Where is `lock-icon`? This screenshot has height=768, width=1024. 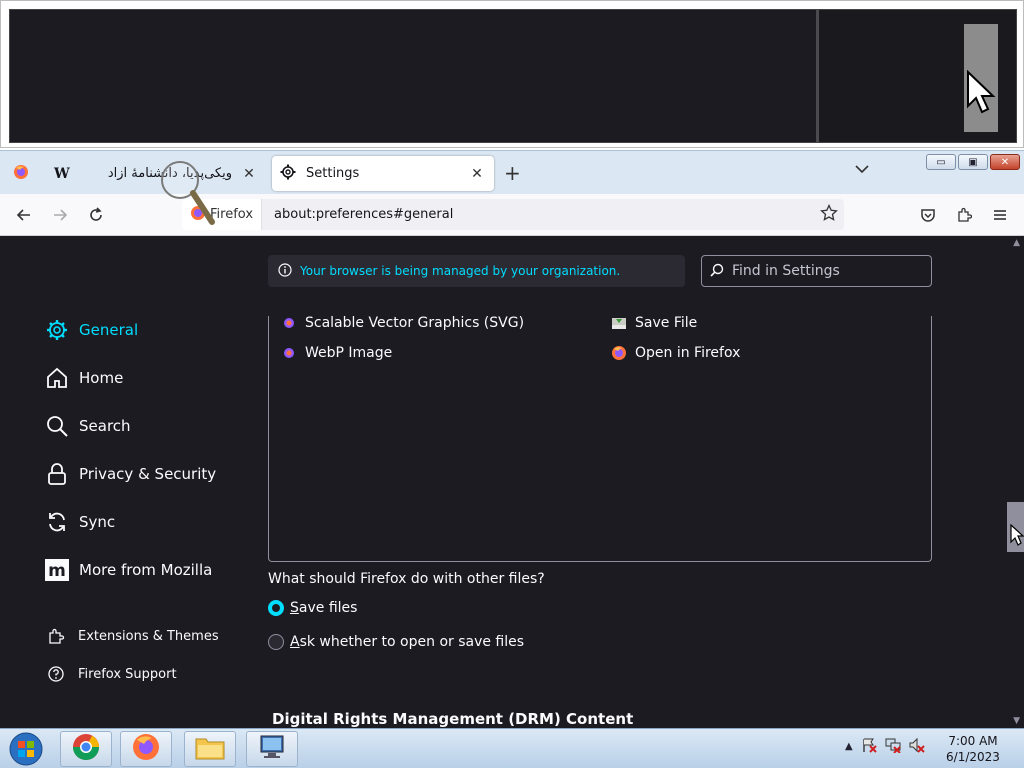
lock-icon is located at coordinates (57, 474).